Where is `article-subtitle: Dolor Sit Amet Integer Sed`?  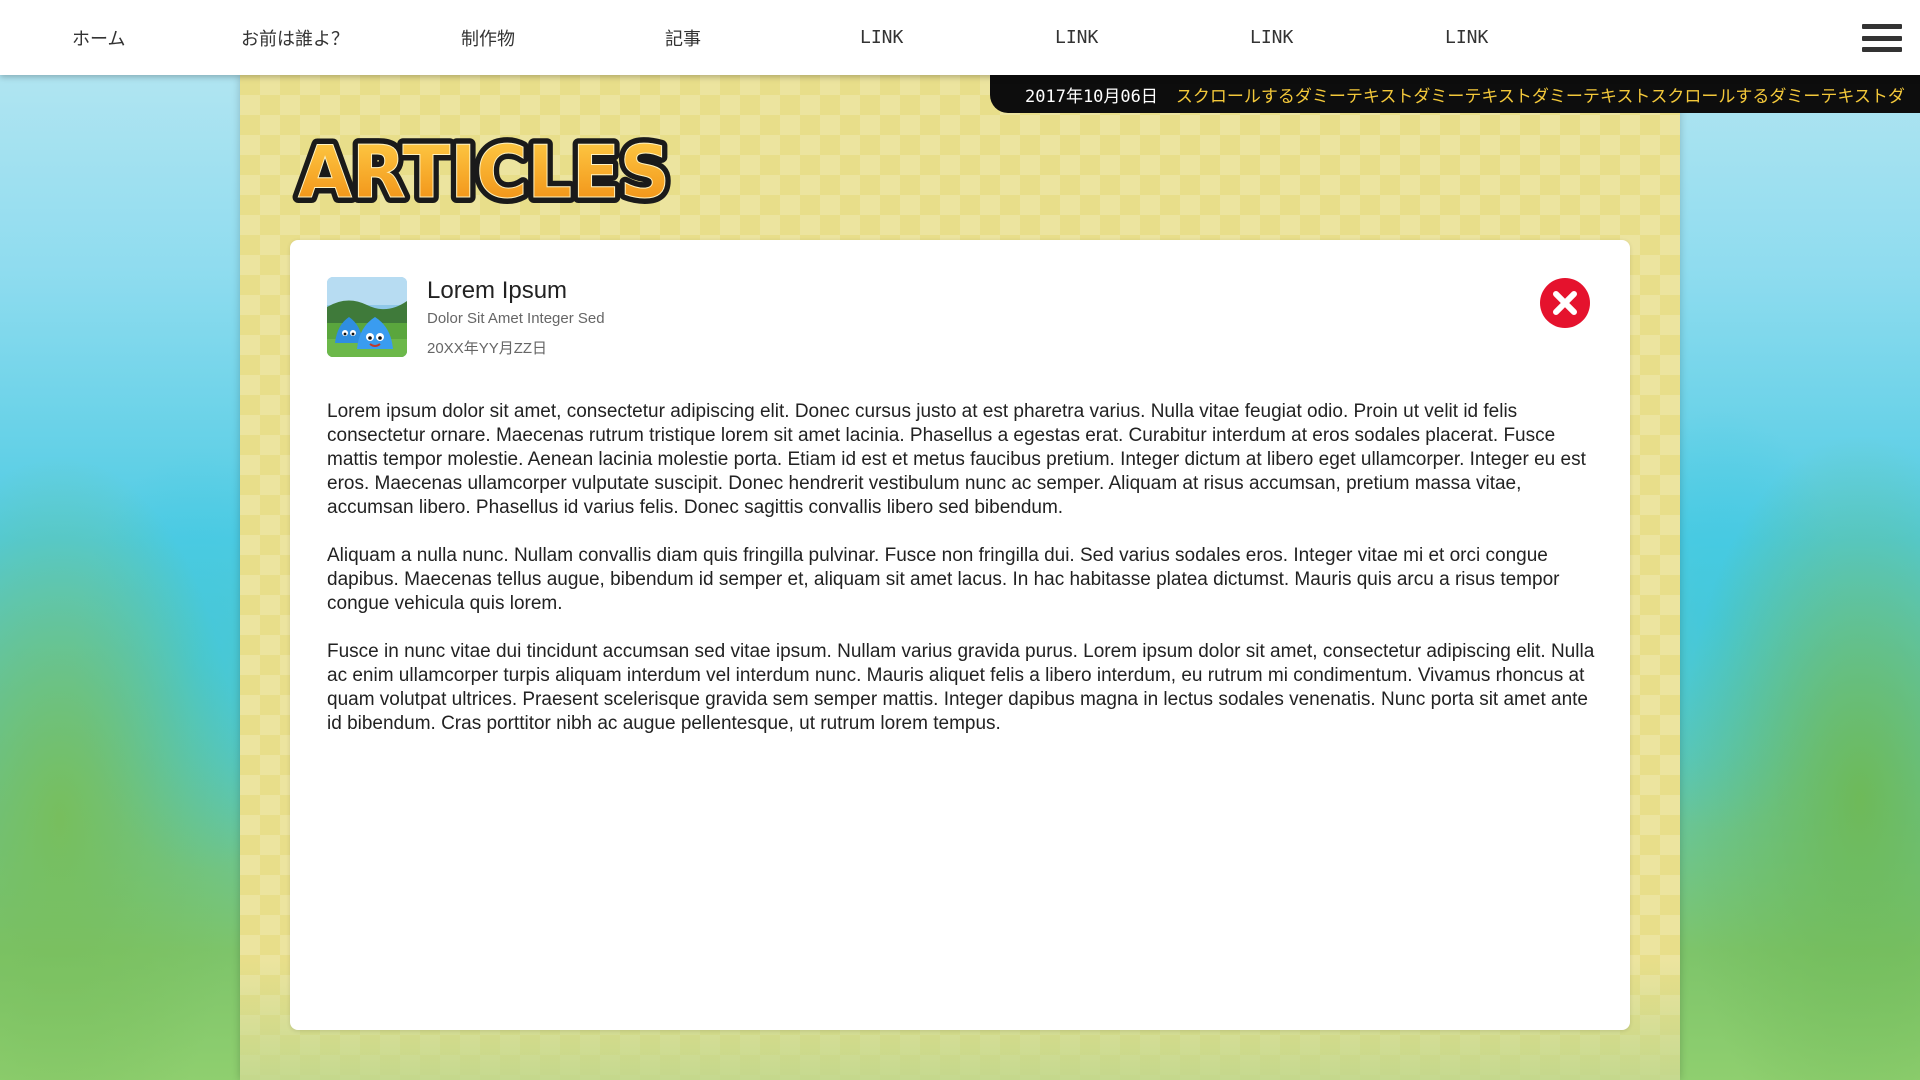 article-subtitle: Dolor Sit Amet Integer Sed is located at coordinates (516, 318).